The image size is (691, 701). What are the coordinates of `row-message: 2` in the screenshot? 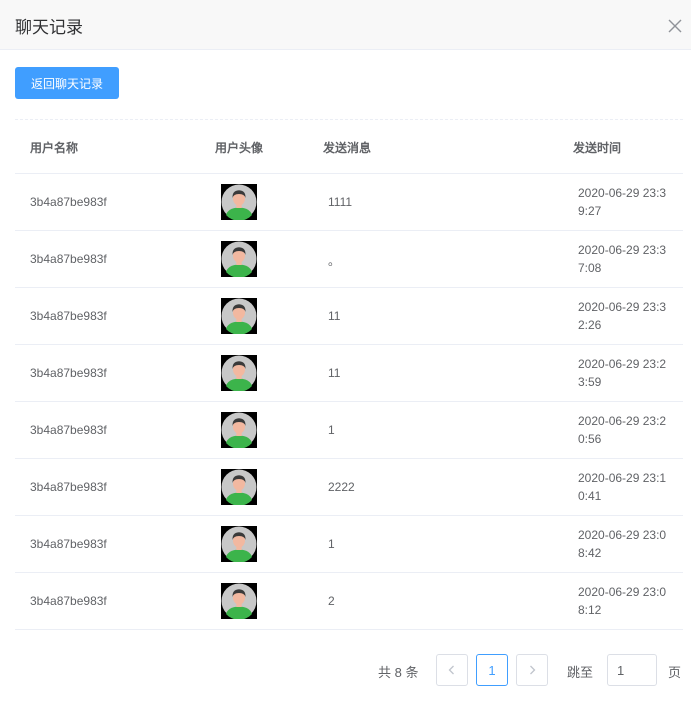 It's located at (331, 601).